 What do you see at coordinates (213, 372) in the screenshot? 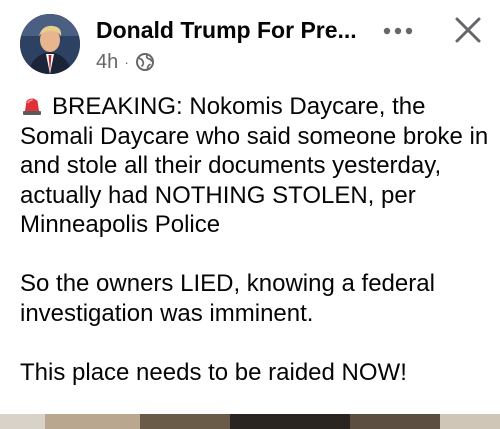
I see `post-paragraph-3: This place needs to be raided NOW!` at bounding box center [213, 372].